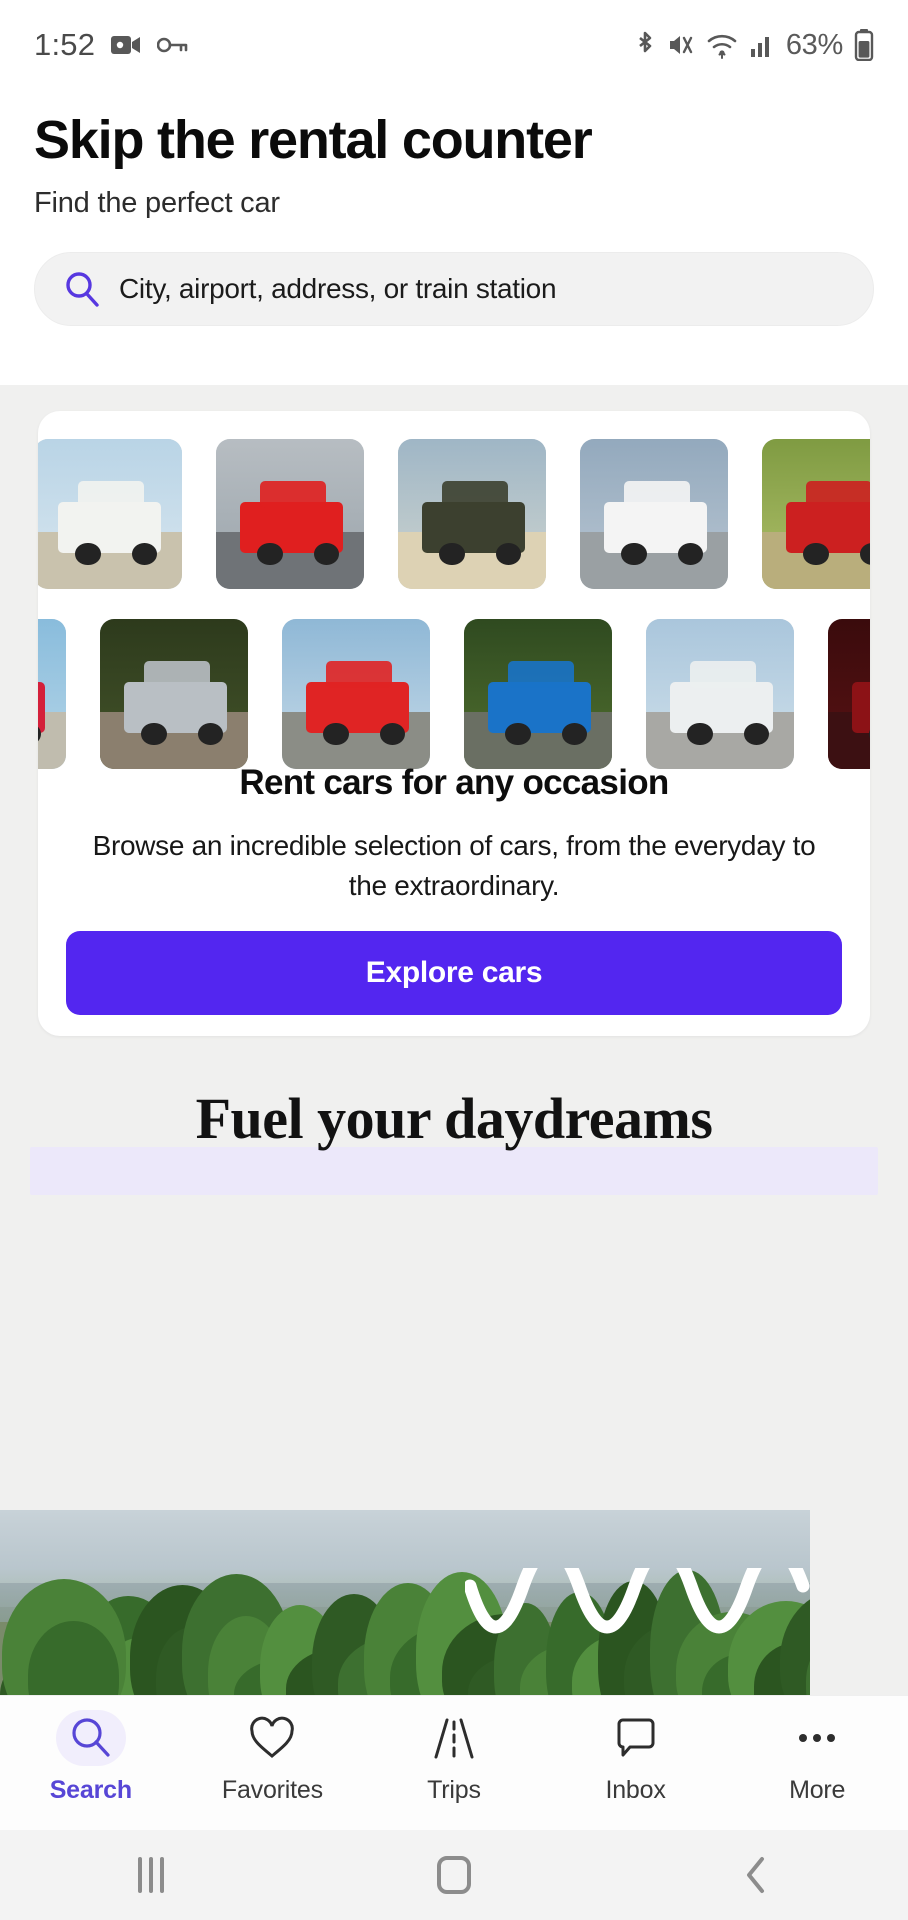 The width and height of the screenshot is (908, 1920). I want to click on nav-item-favorites: Favorites, so click(273, 1757).